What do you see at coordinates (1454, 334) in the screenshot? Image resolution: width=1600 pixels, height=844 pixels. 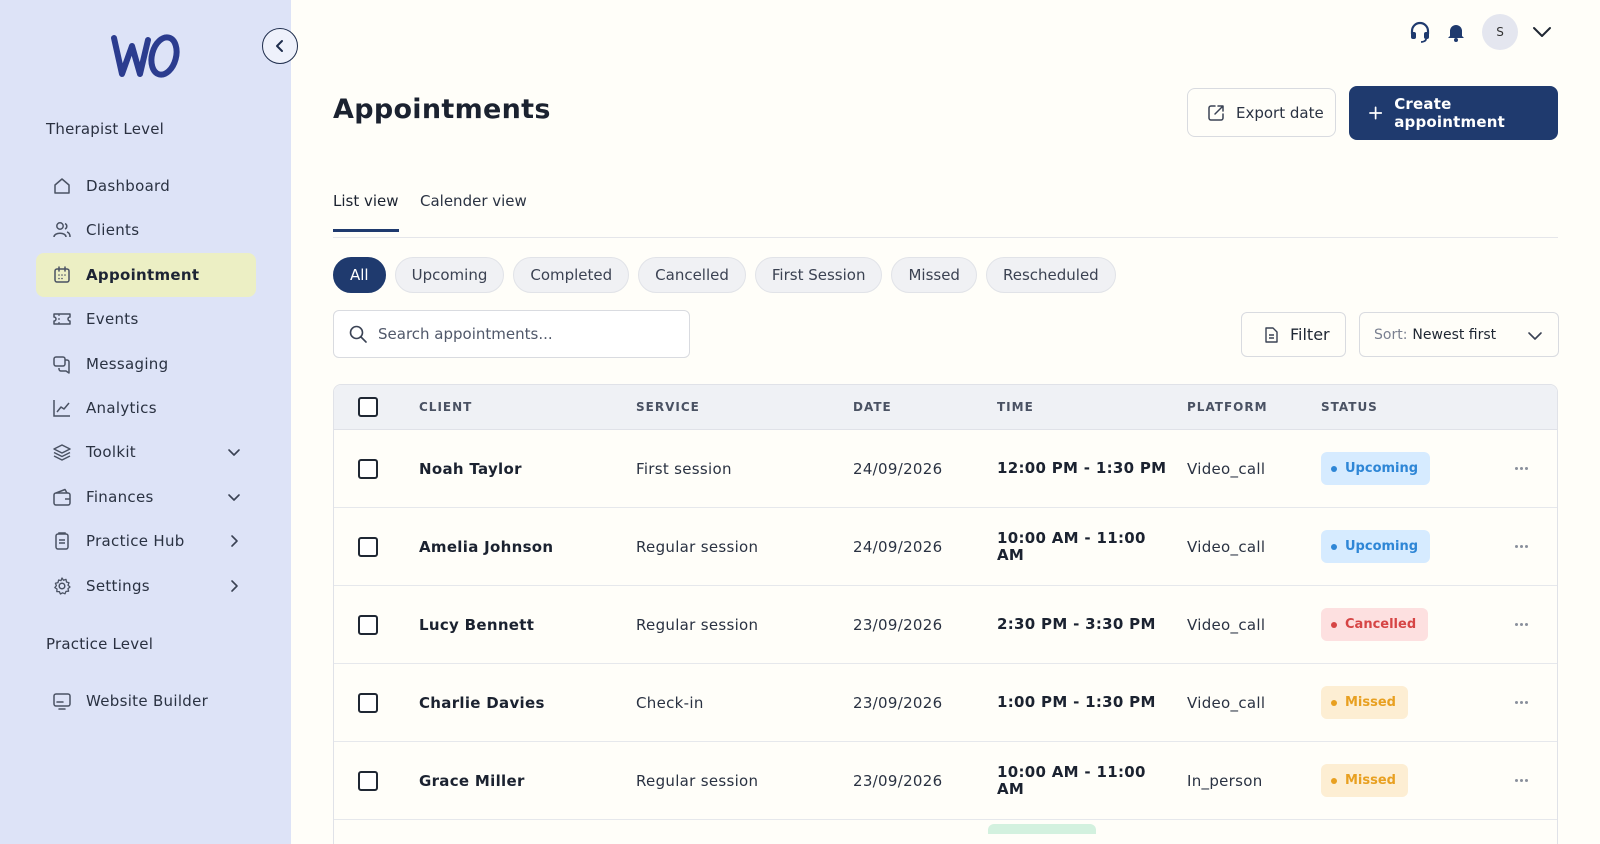 I see `sort-value: Newest first` at bounding box center [1454, 334].